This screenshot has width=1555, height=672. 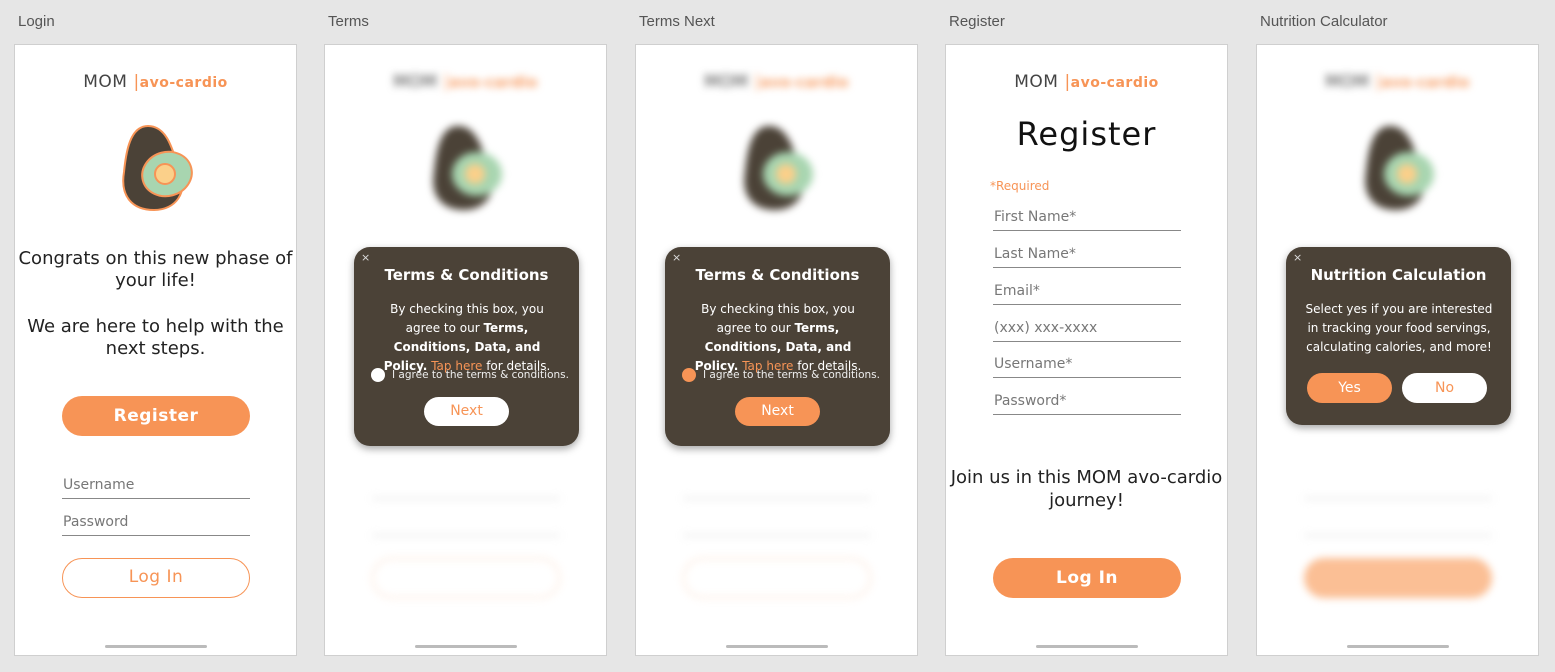 What do you see at coordinates (348, 21) in the screenshot?
I see `frame-label-terms: Terms` at bounding box center [348, 21].